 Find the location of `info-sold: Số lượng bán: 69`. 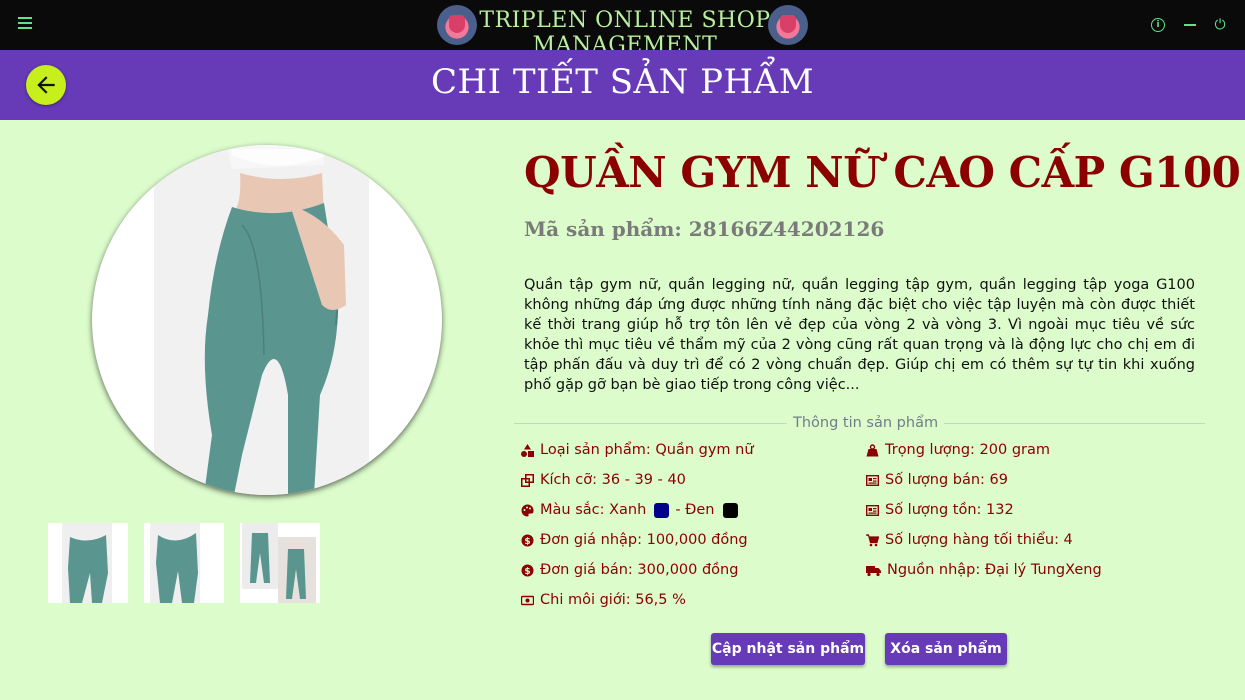

info-sold: Số lượng bán: 69 is located at coordinates (937, 480).